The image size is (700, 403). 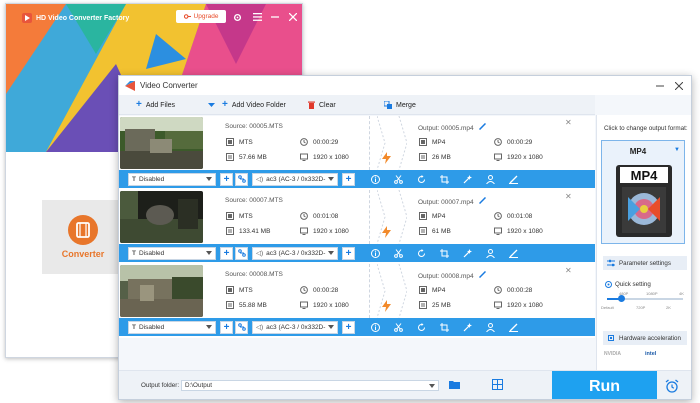 I want to click on clock-icon, so click(x=497, y=290).